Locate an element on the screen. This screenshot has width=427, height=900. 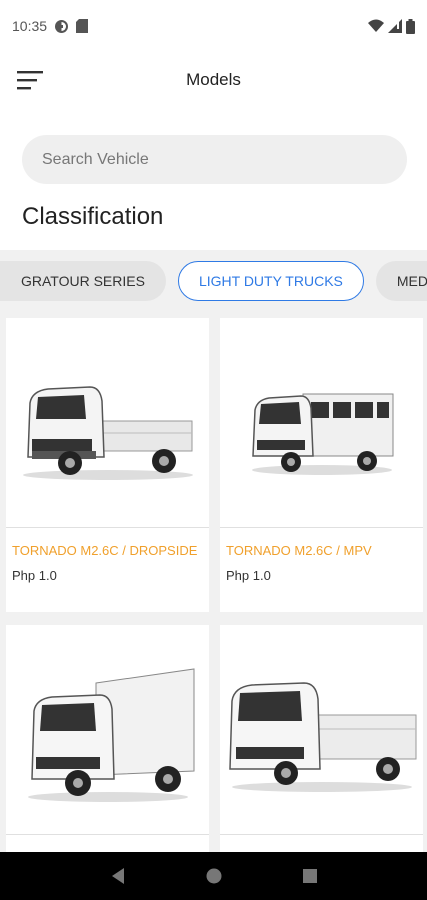
search-bar is located at coordinates (214, 159).